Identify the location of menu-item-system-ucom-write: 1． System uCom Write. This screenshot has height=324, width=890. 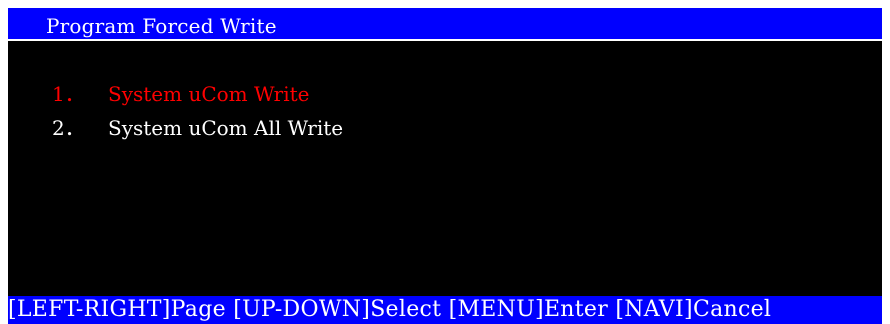
(181, 92).